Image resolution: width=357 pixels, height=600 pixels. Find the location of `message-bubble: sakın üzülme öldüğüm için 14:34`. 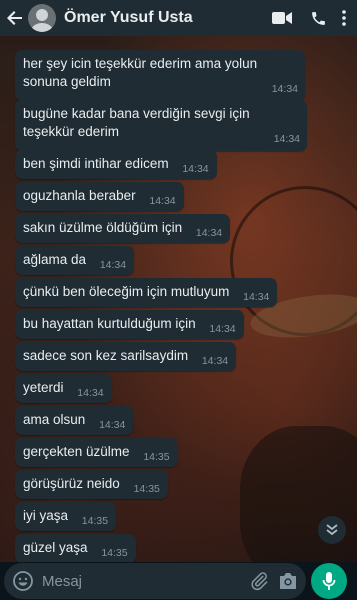

message-bubble: sakın üzülme öldüğüm için 14:34 is located at coordinates (123, 228).